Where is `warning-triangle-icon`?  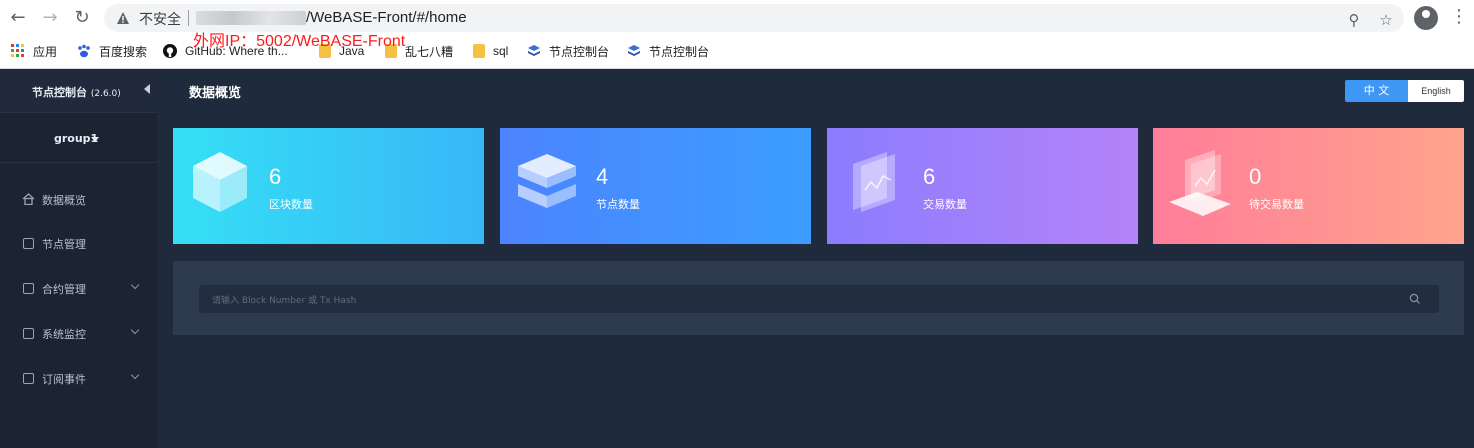
warning-triangle-icon is located at coordinates (123, 18).